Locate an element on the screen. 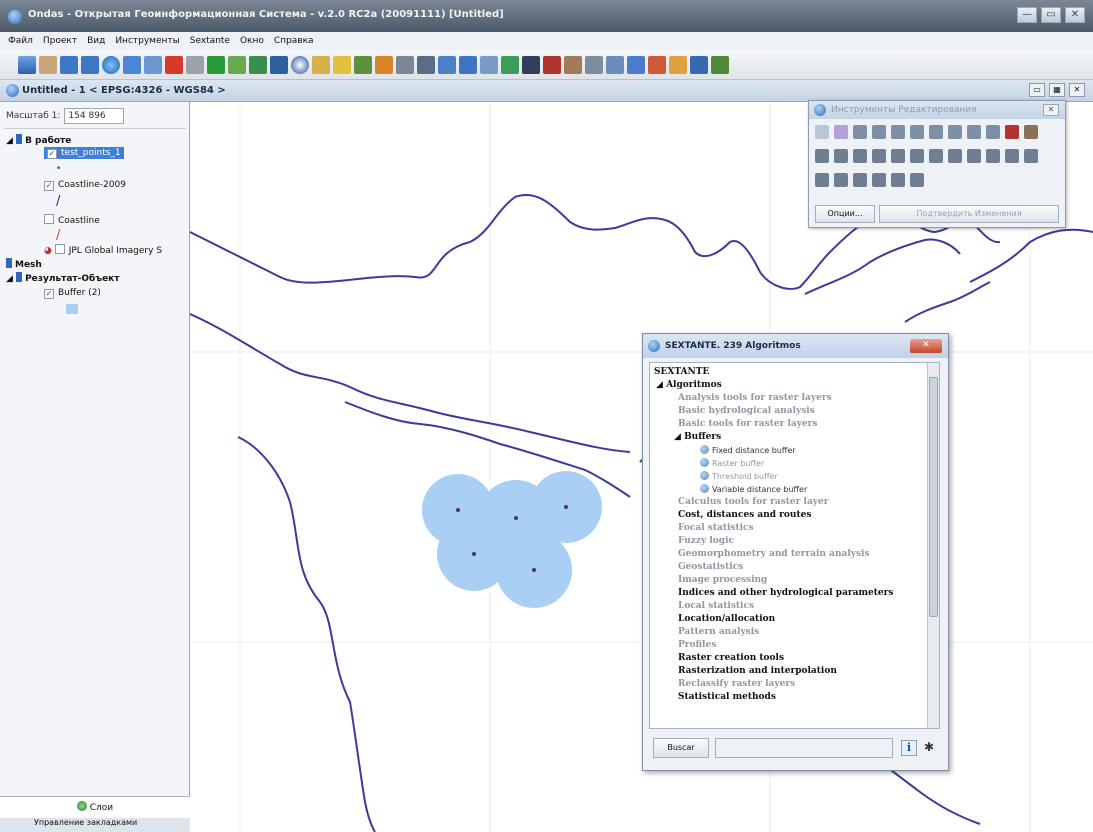 The image size is (1093, 832). minimize-button: — is located at coordinates (1027, 15).